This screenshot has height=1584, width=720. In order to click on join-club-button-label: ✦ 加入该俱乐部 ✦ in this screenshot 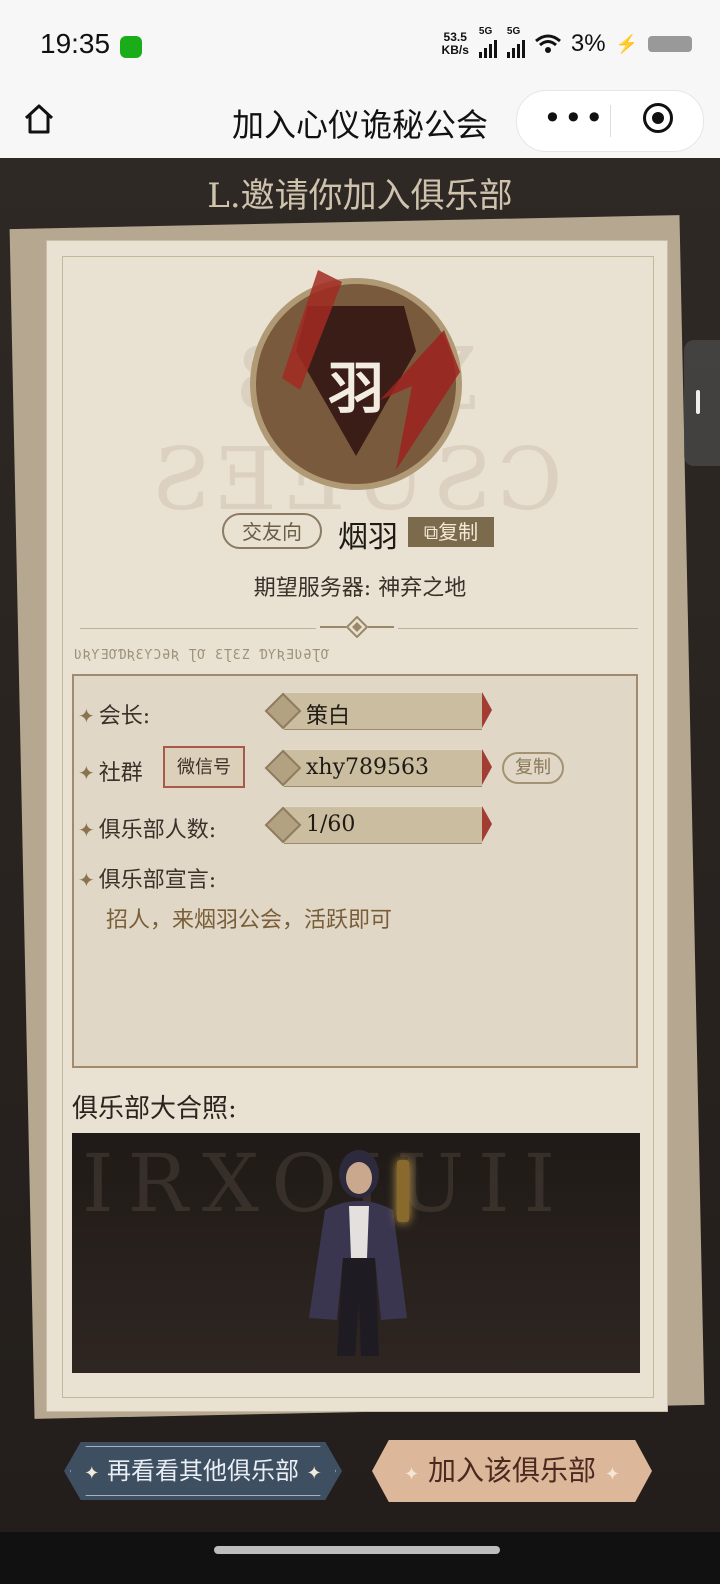, I will do `click(512, 1473)`.